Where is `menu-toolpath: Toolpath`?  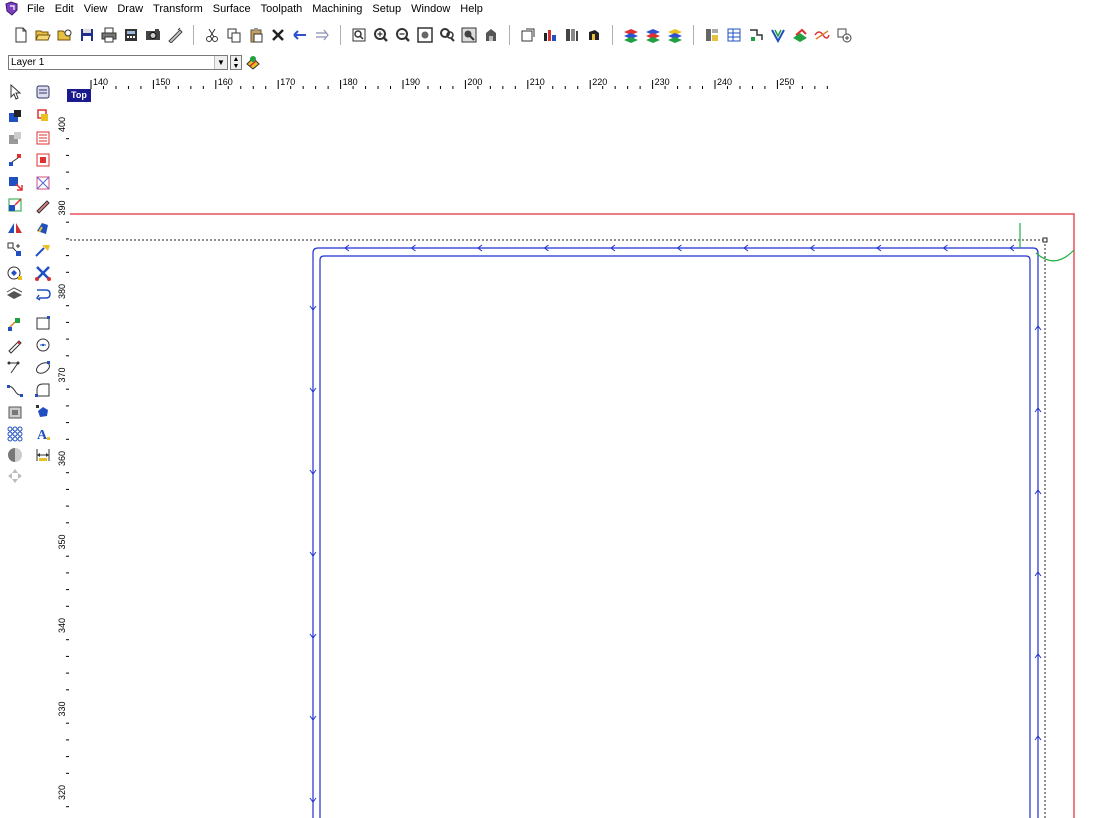 menu-toolpath: Toolpath is located at coordinates (282, 9).